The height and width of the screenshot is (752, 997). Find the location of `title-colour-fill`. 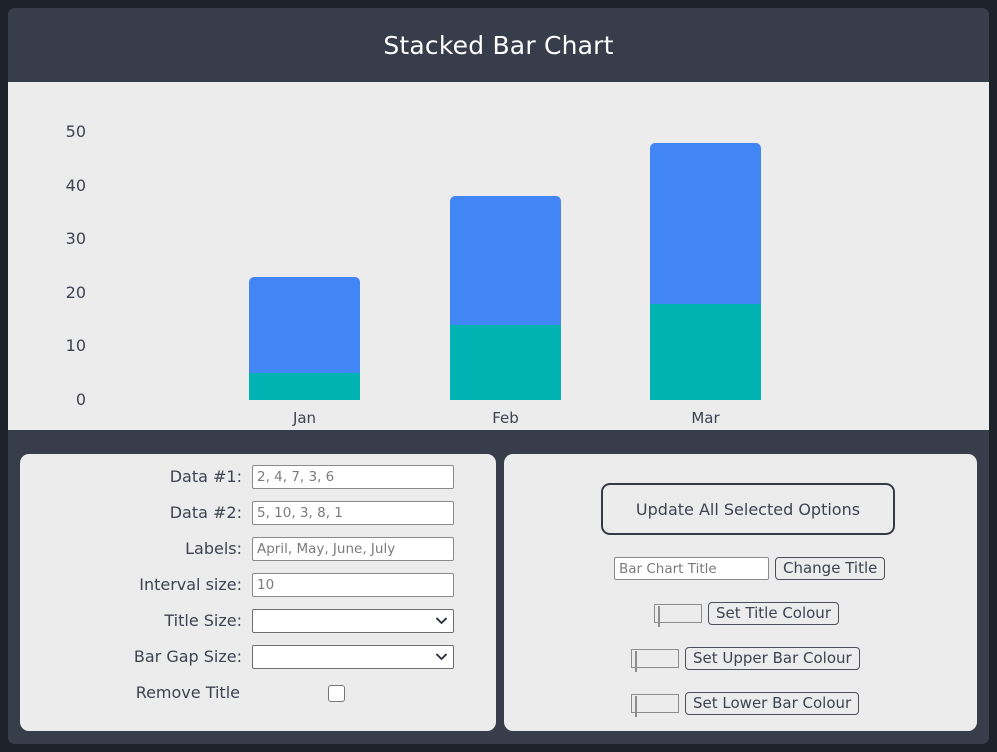

title-colour-fill is located at coordinates (659, 616).